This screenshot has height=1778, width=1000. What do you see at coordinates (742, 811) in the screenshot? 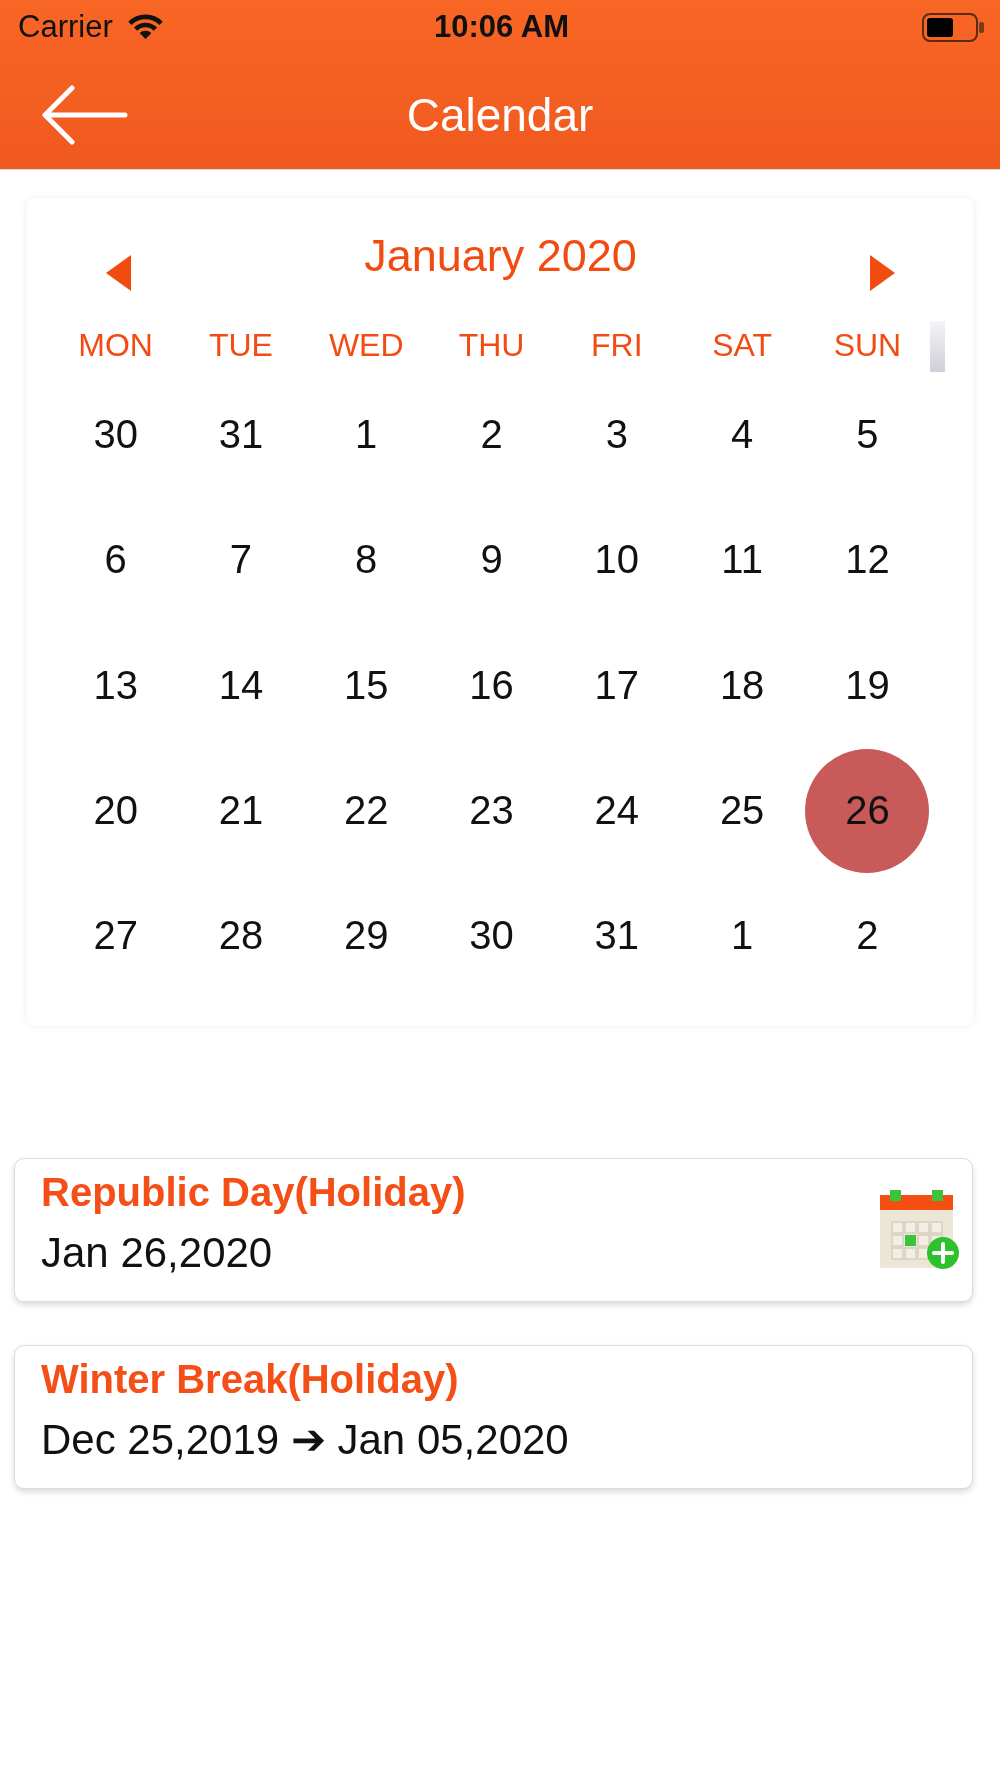
I see `calendar-day: 25` at bounding box center [742, 811].